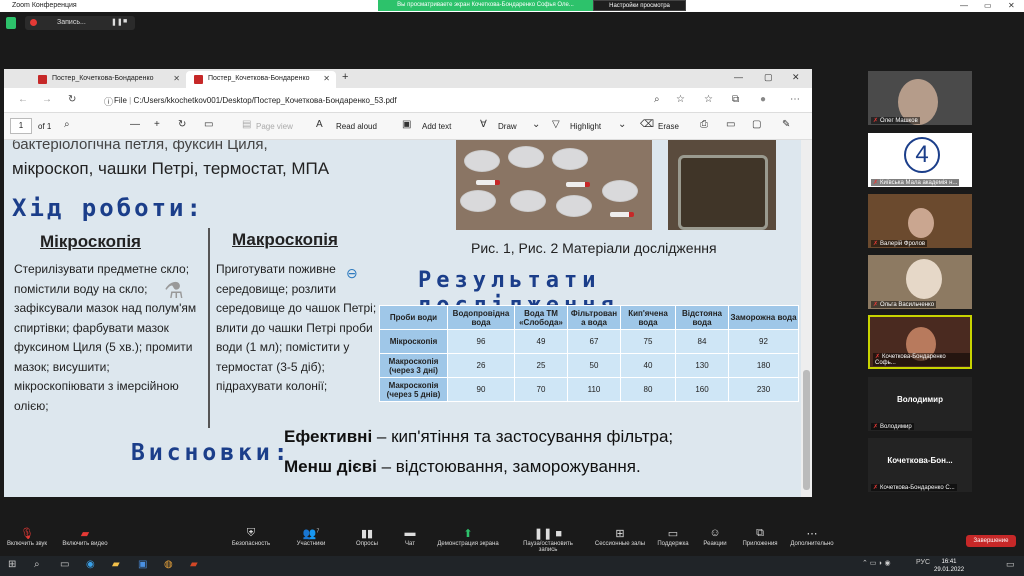  Describe the element at coordinates (12, 564) in the screenshot. I see `windows-start-icon: ⊞` at that location.